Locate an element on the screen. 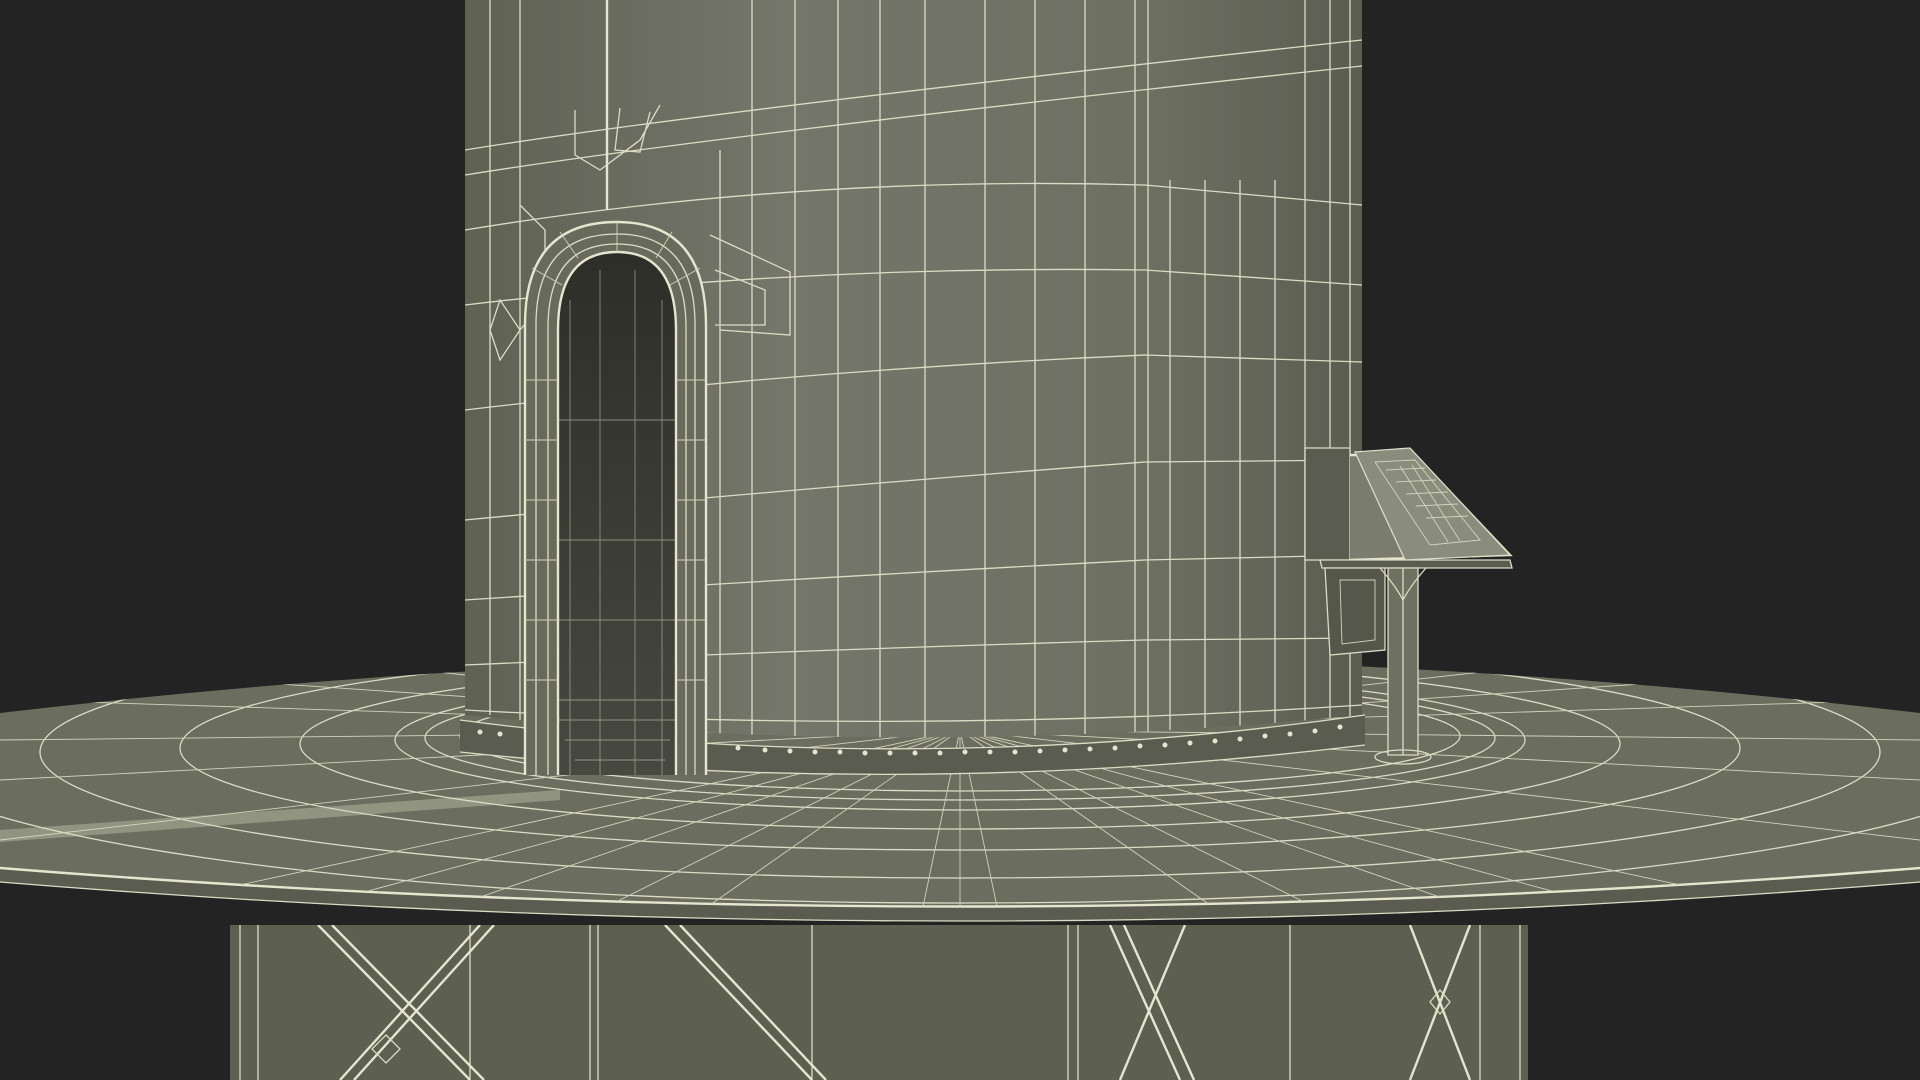  arched-doorway is located at coordinates (615, 497).